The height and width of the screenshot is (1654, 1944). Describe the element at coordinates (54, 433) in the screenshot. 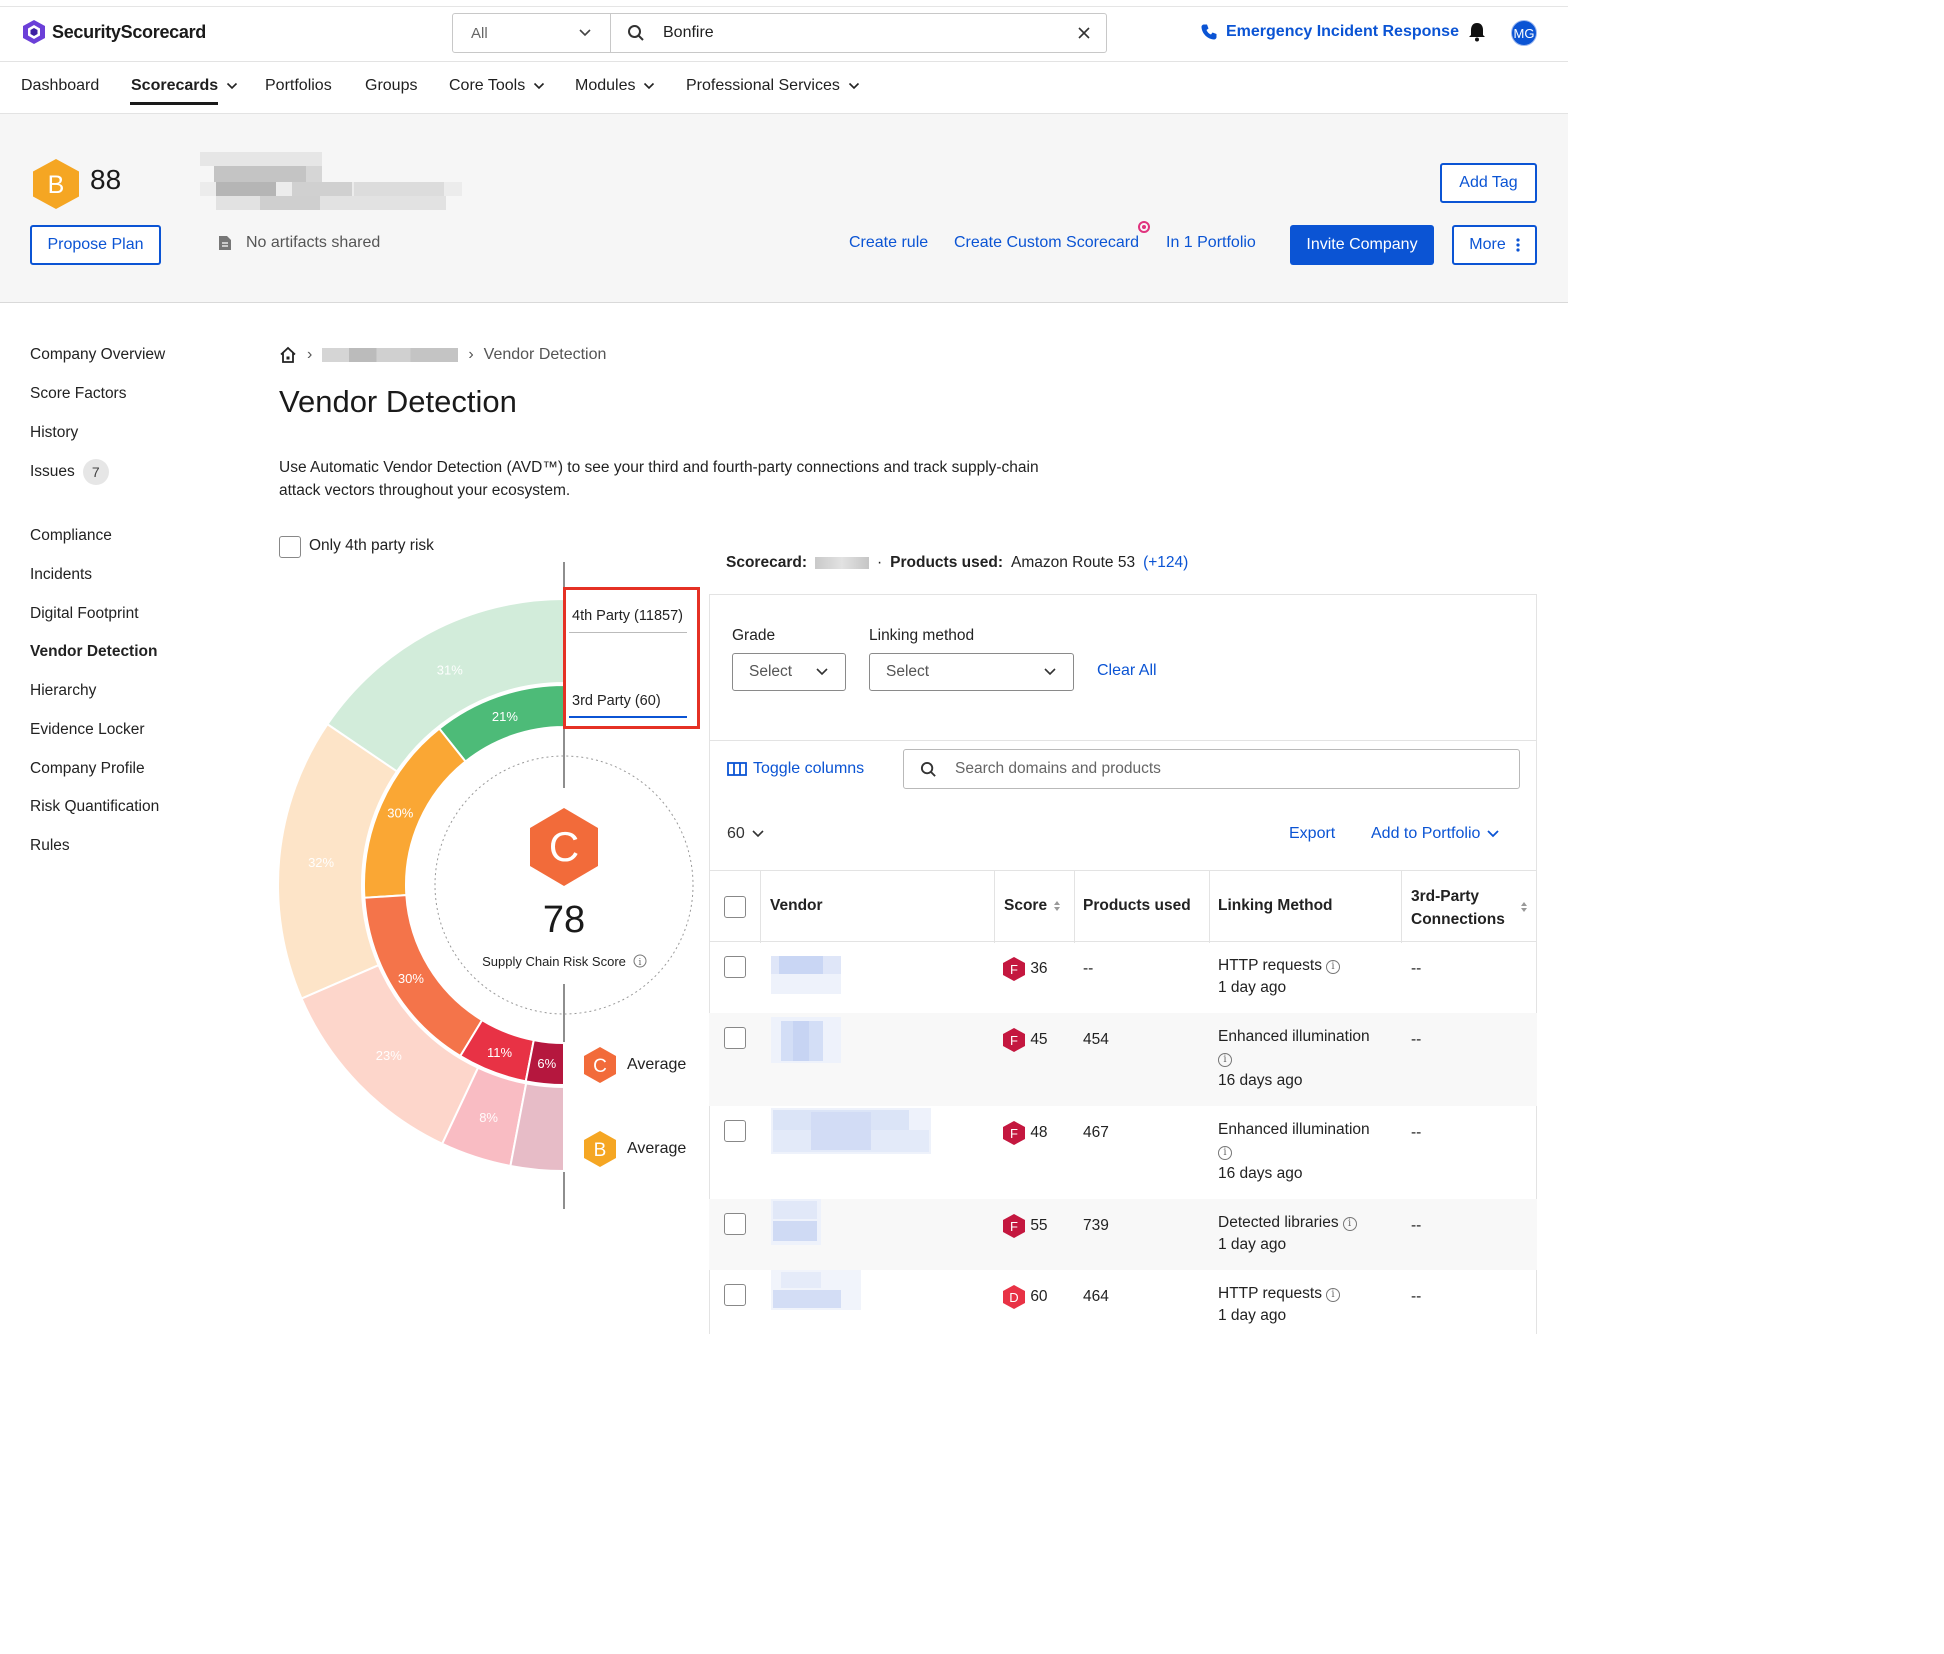

I see `sidebar-item-history: History` at that location.